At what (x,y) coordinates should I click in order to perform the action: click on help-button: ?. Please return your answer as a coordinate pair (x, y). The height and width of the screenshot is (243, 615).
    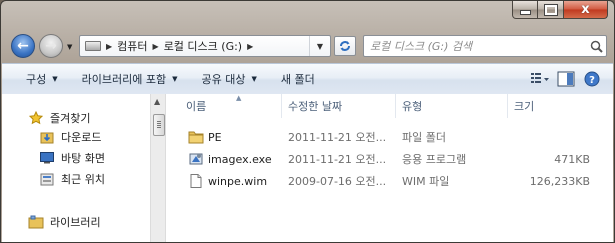
    Looking at the image, I should click on (592, 79).